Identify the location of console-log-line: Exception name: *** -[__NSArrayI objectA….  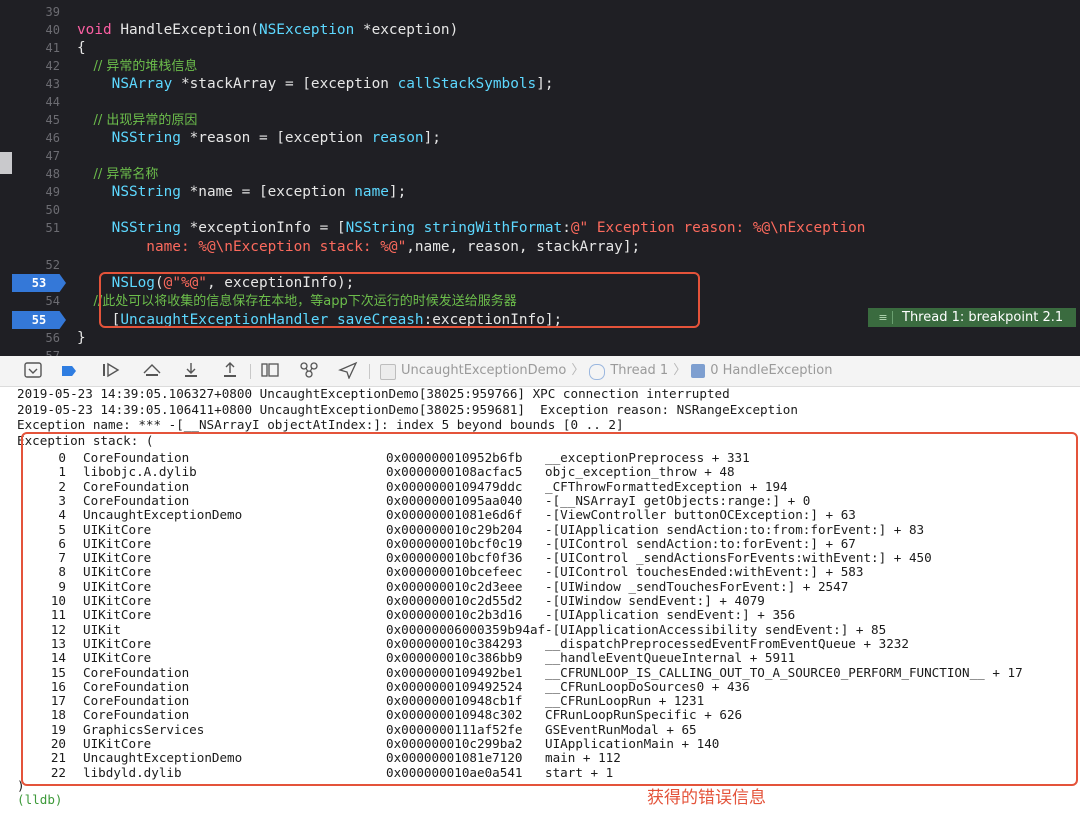
(320, 424).